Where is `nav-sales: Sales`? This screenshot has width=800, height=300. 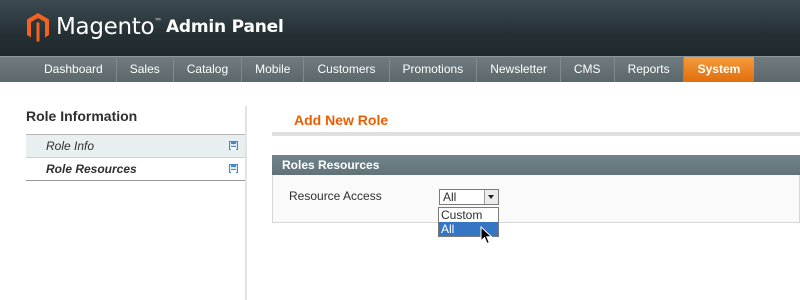
nav-sales: Sales is located at coordinates (145, 69).